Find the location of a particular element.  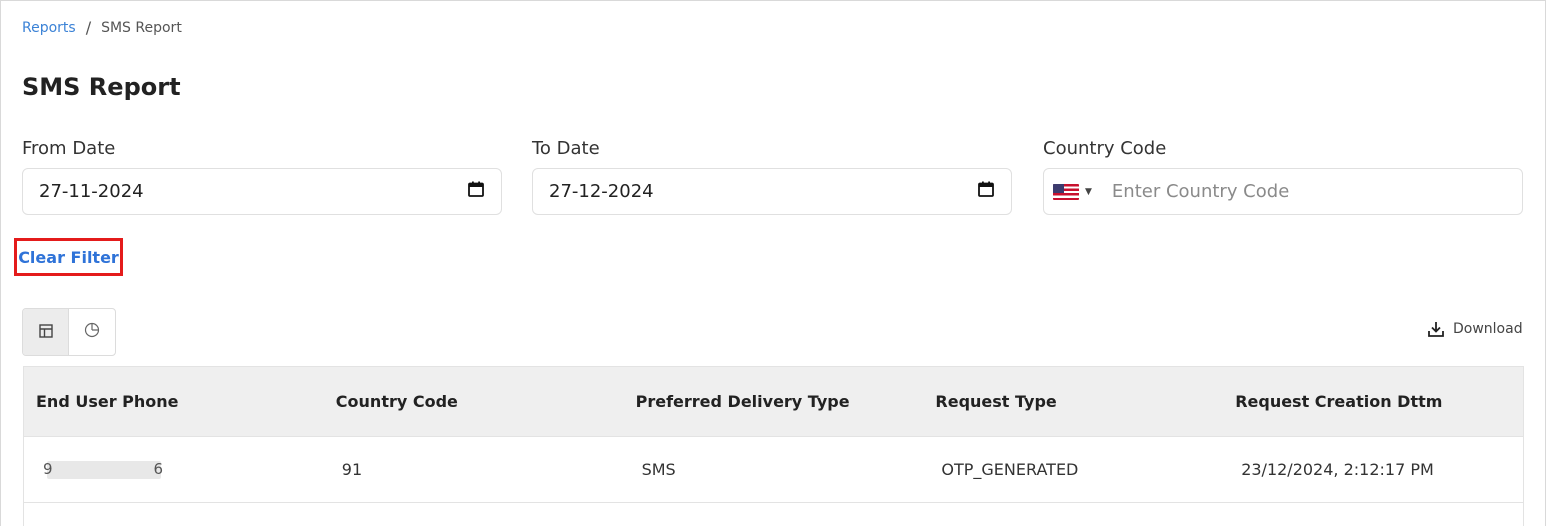

to-date-input: 27-12-2024 is located at coordinates (772, 191).